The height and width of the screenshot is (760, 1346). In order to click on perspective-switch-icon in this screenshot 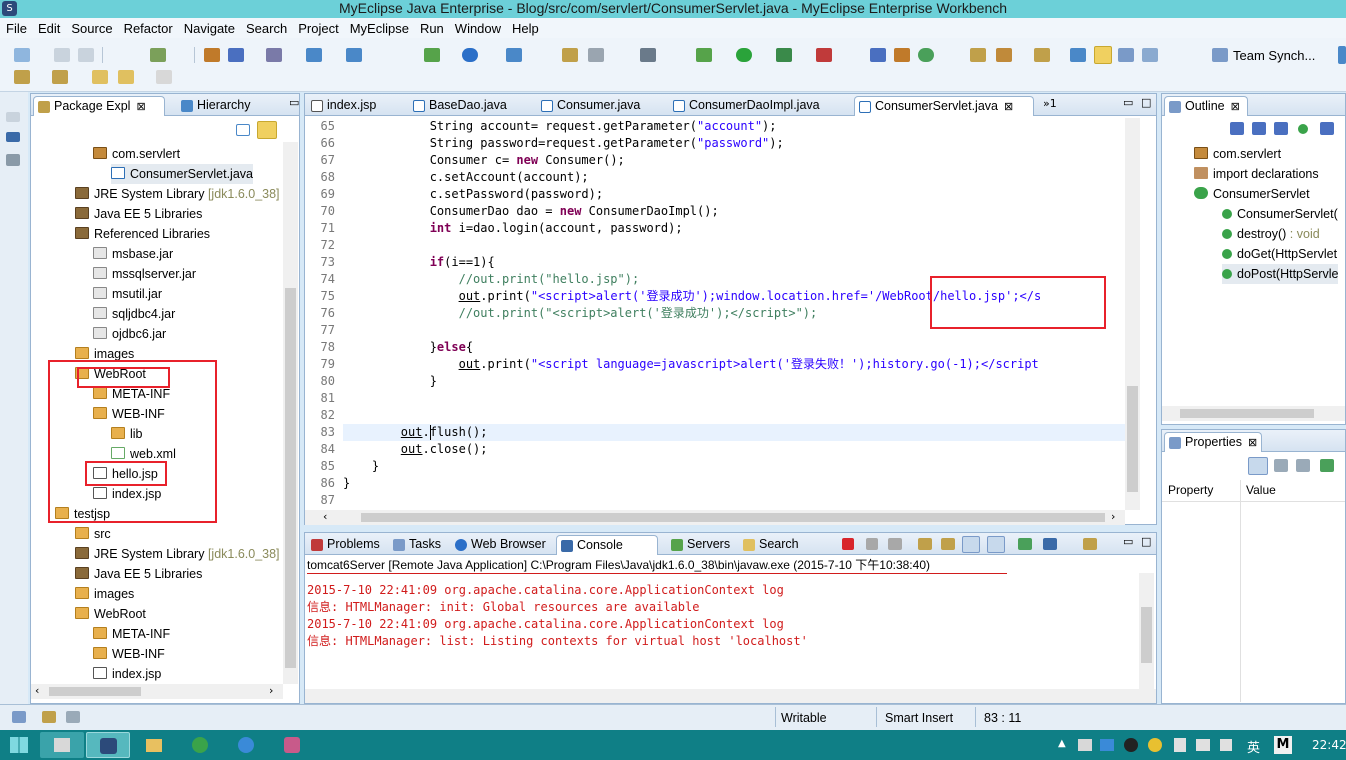, I will do `click(1342, 55)`.